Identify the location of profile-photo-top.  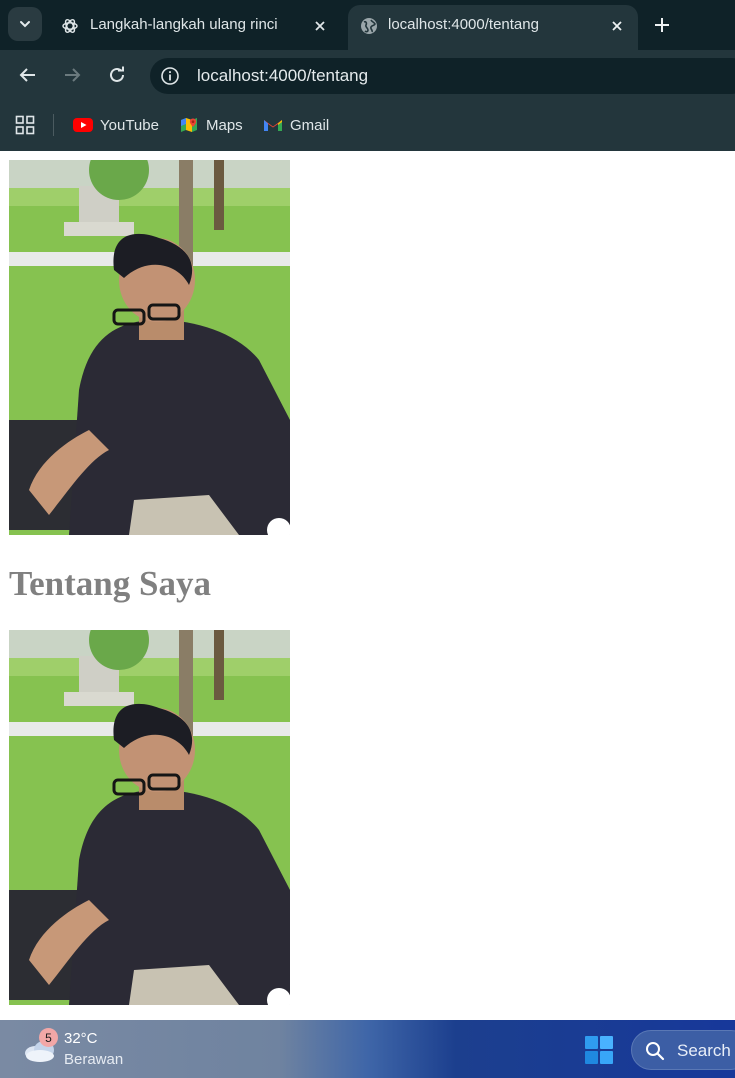
(149, 347).